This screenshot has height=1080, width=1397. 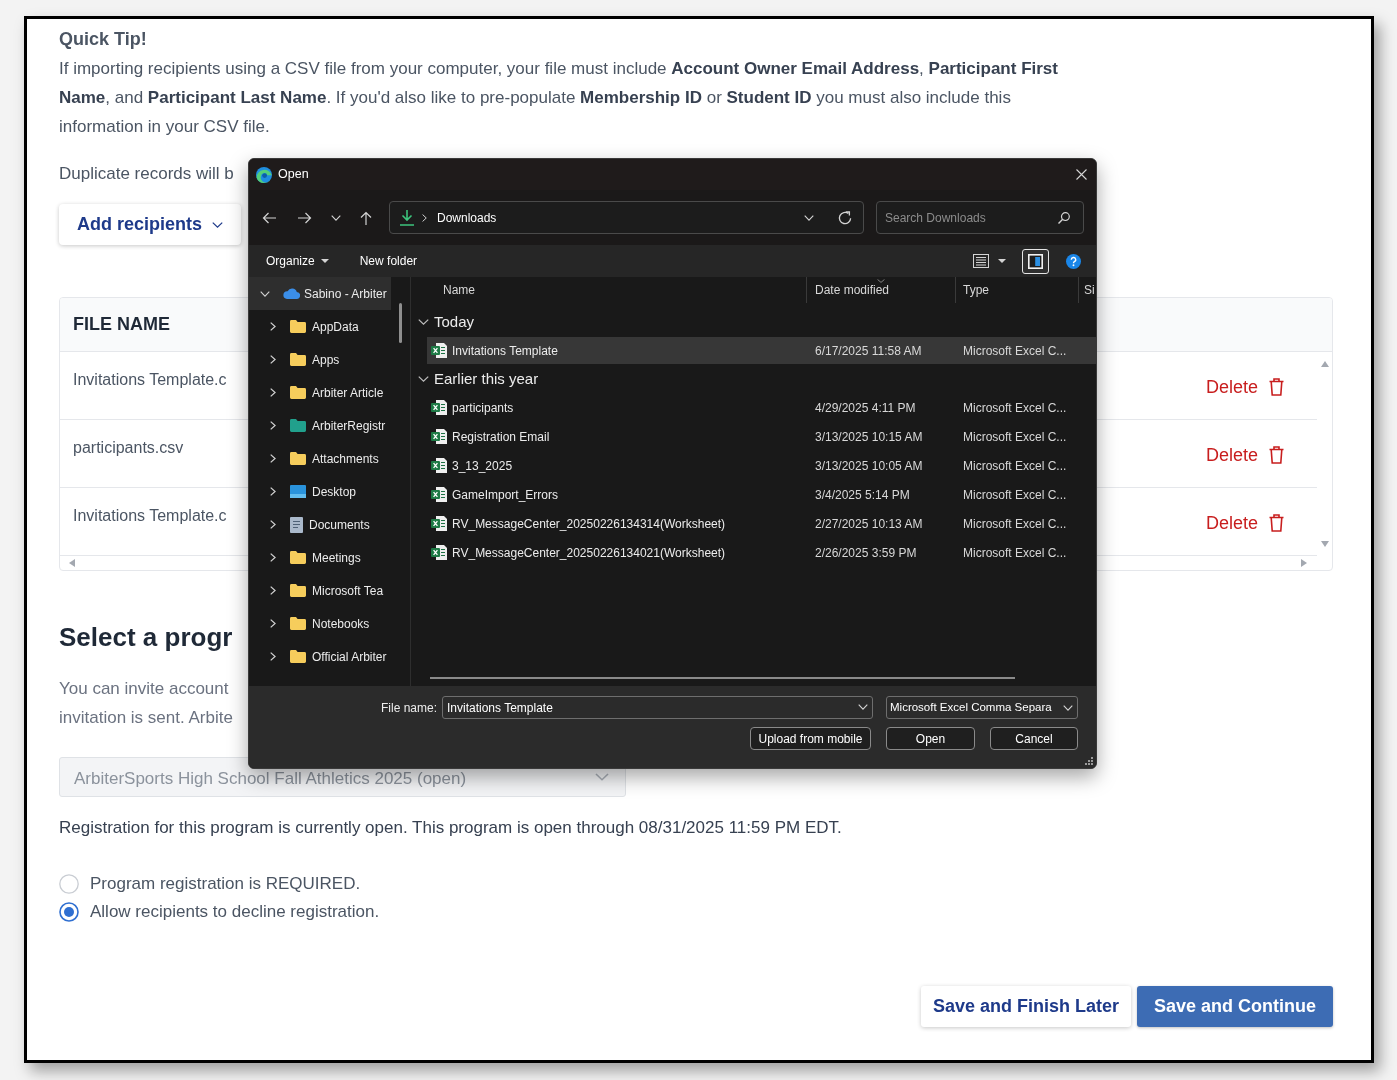 I want to click on screen-icon, so click(x=298, y=491).